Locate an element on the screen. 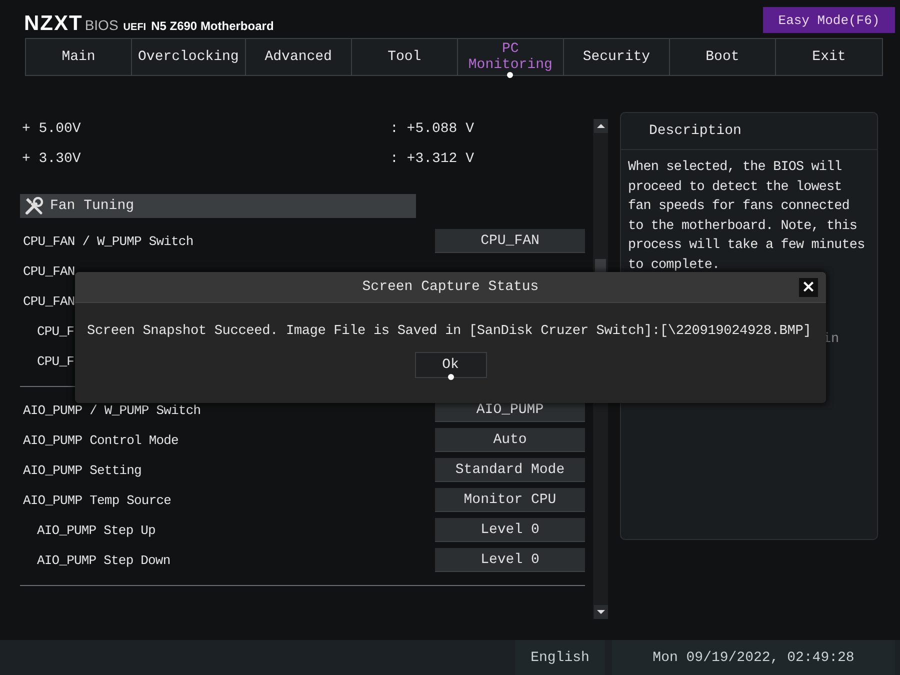 The image size is (900, 675). description-title: Description is located at coordinates (749, 131).